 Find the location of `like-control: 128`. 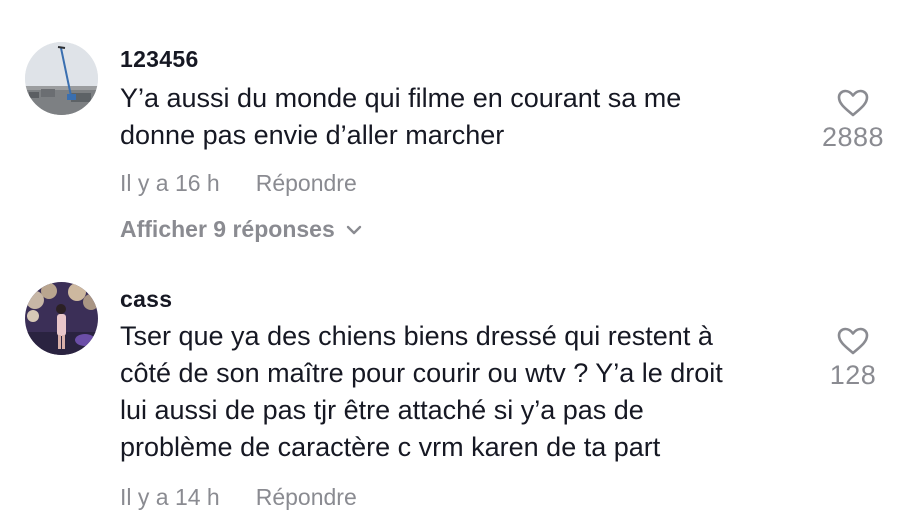

like-control: 128 is located at coordinates (853, 358).